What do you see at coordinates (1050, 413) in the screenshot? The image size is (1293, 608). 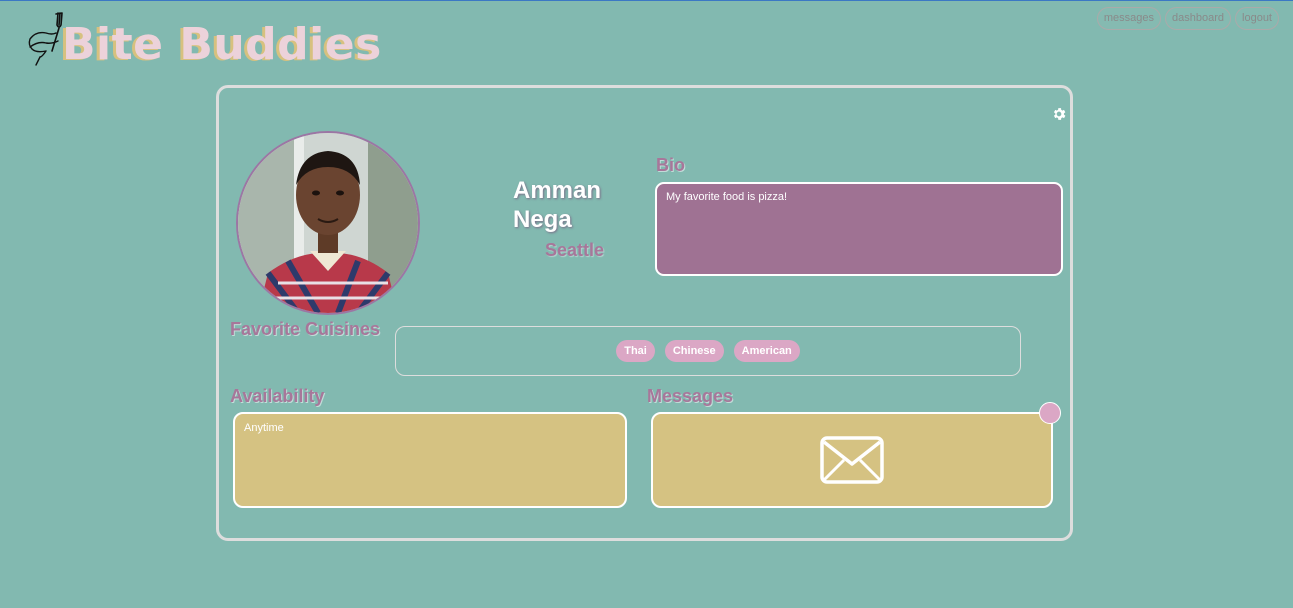 I see `notification-dot` at bounding box center [1050, 413].